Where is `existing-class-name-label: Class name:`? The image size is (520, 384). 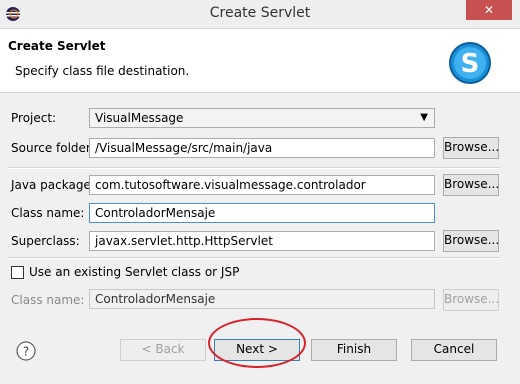 existing-class-name-label: Class name: is located at coordinates (48, 300).